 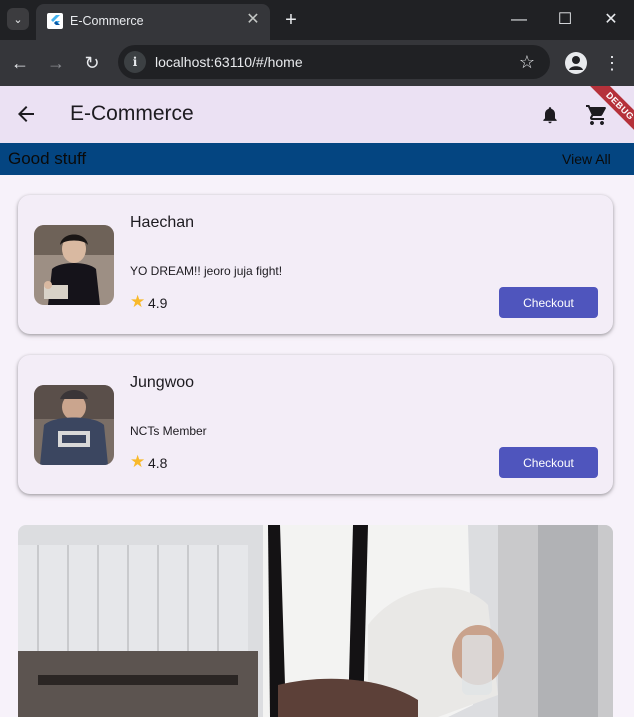 I want to click on minimize-button: —, so click(x=519, y=20).